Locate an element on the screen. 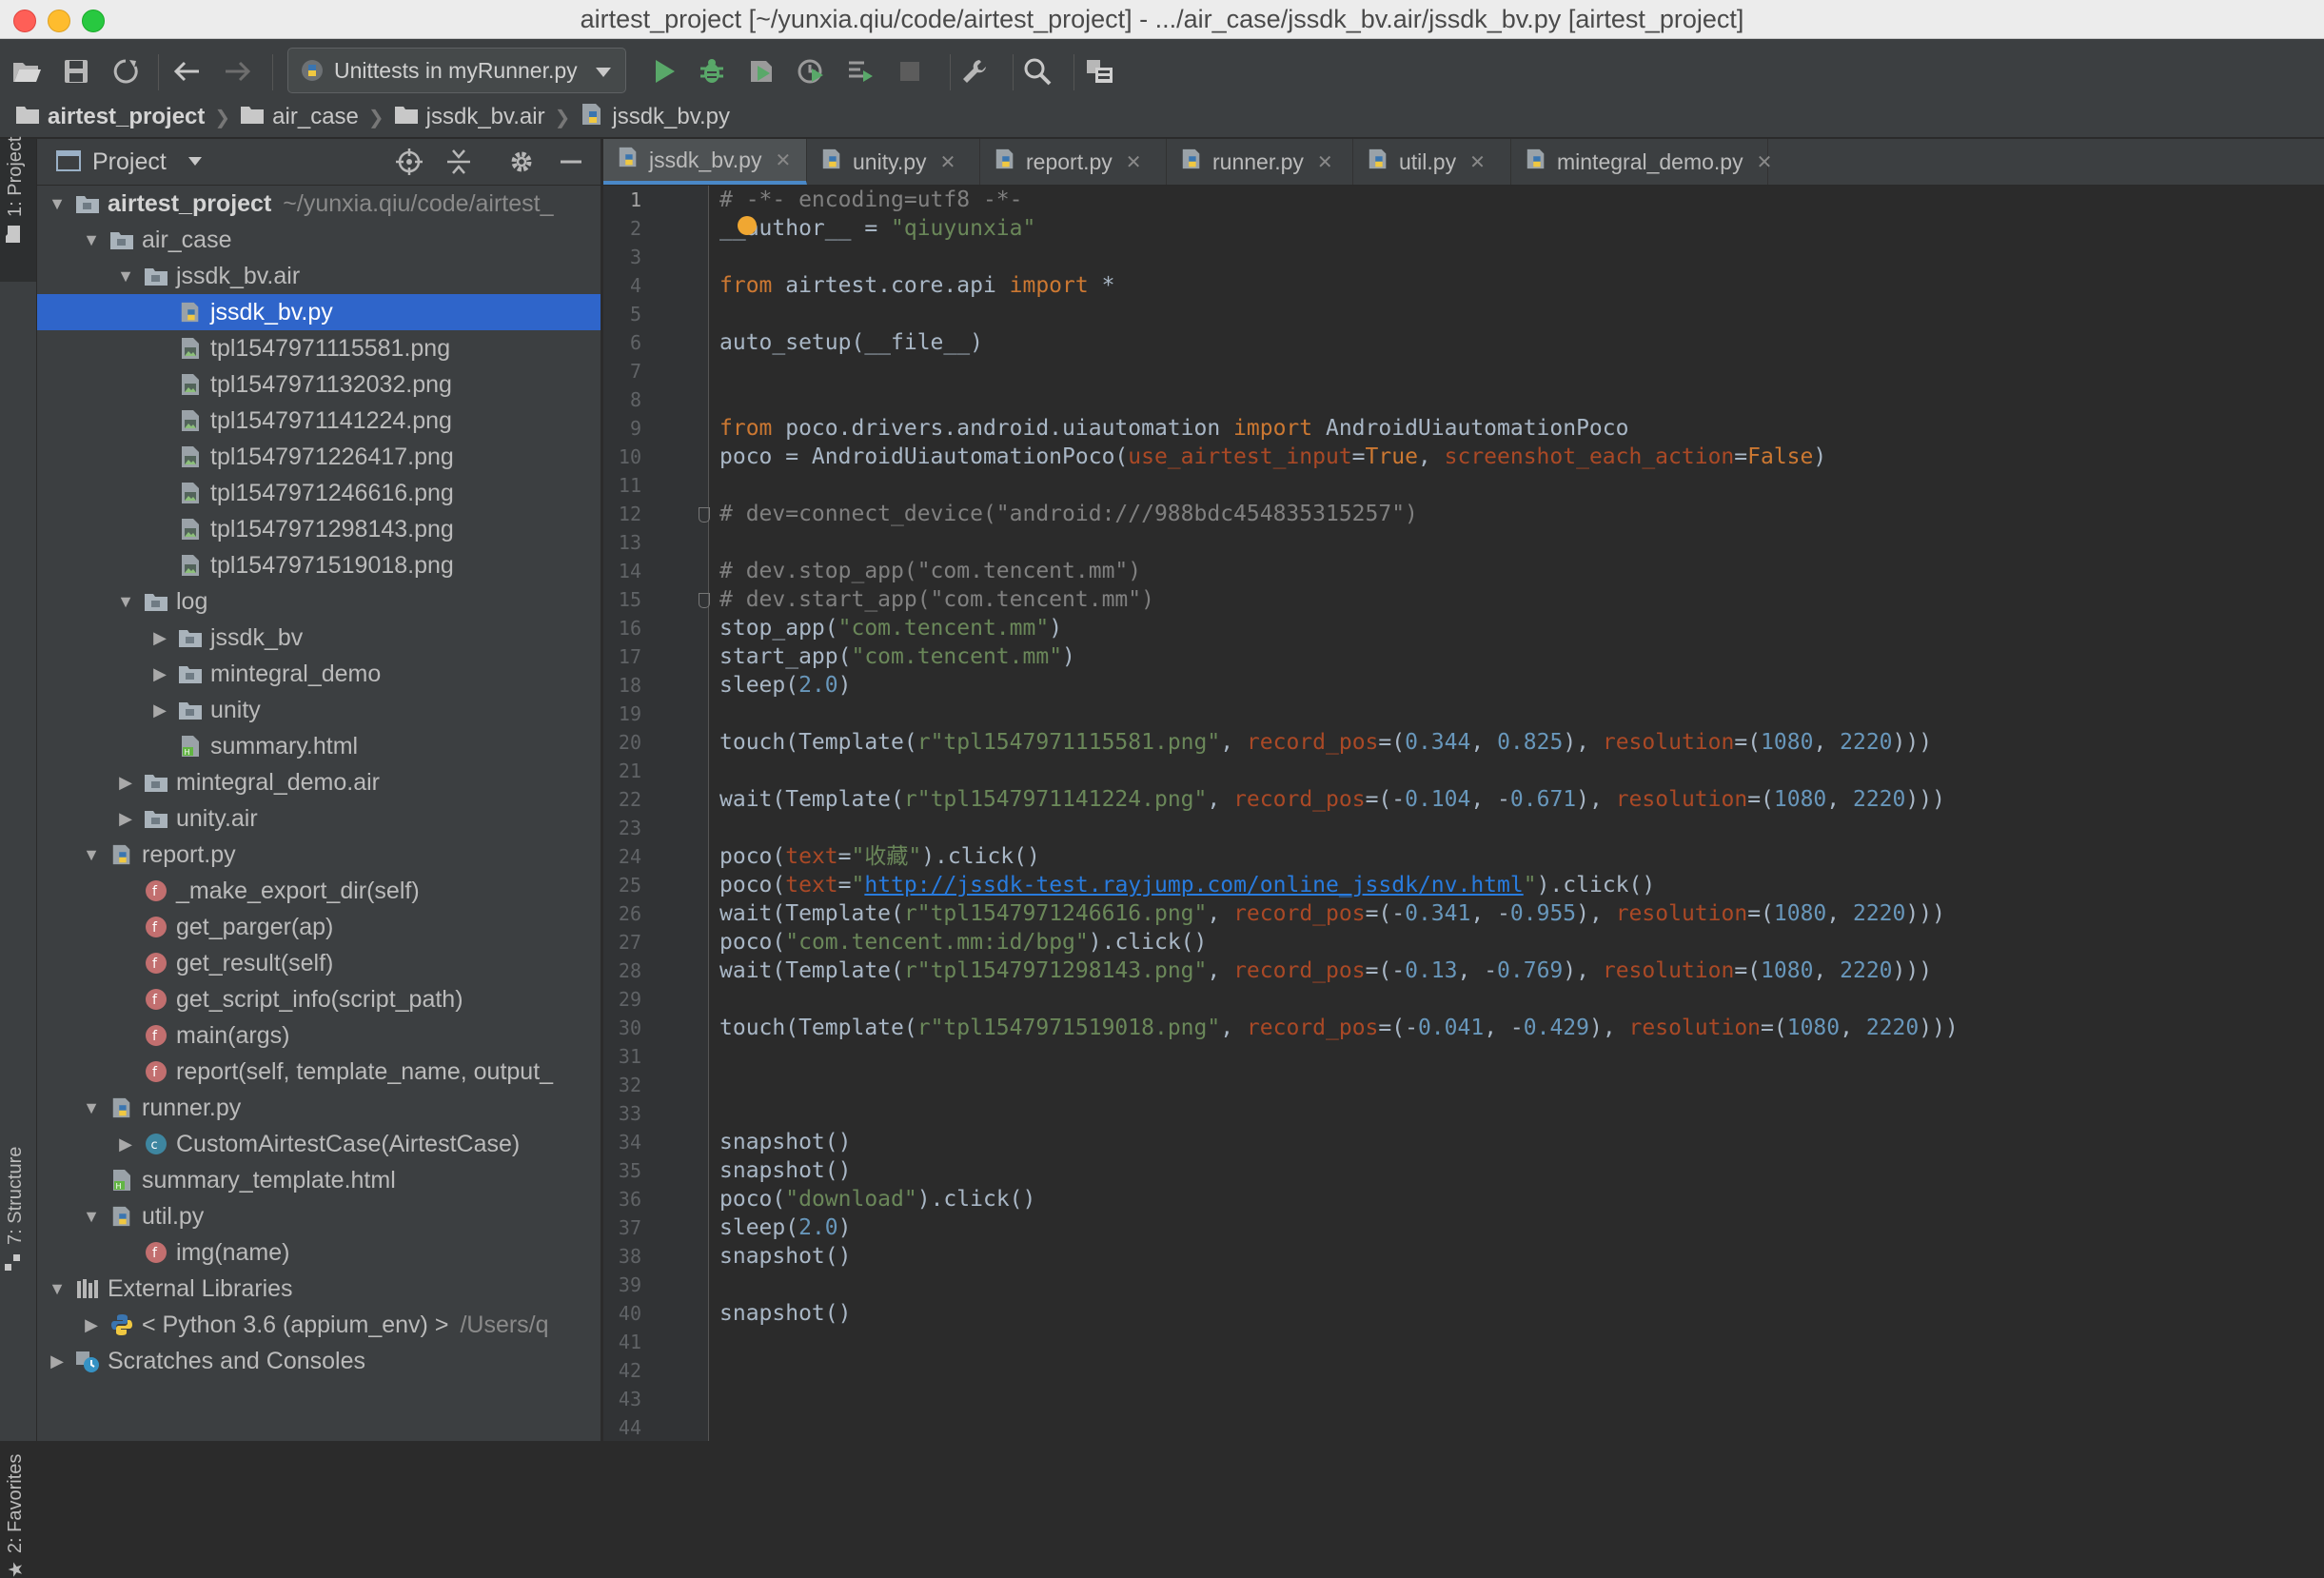  structure-tool-tab: 7: Structure is located at coordinates (16, 1209).